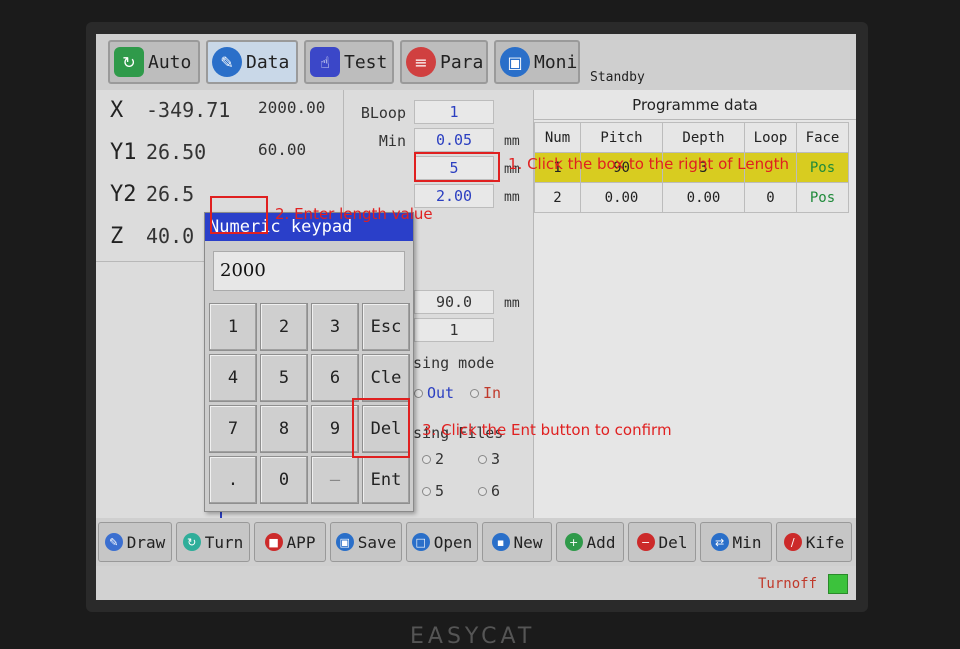 This screenshot has width=960, height=649. I want to click on table-cell: 2, so click(557, 197).